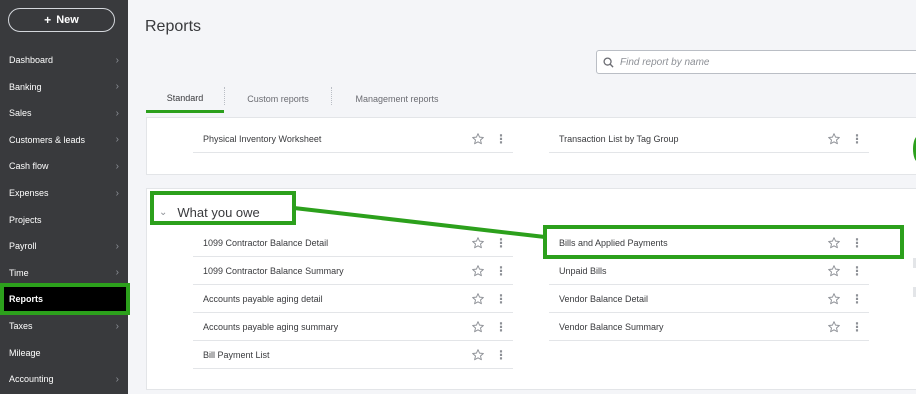 The image size is (916, 394). I want to click on report-name: Accounts payable aging summary, so click(270, 327).